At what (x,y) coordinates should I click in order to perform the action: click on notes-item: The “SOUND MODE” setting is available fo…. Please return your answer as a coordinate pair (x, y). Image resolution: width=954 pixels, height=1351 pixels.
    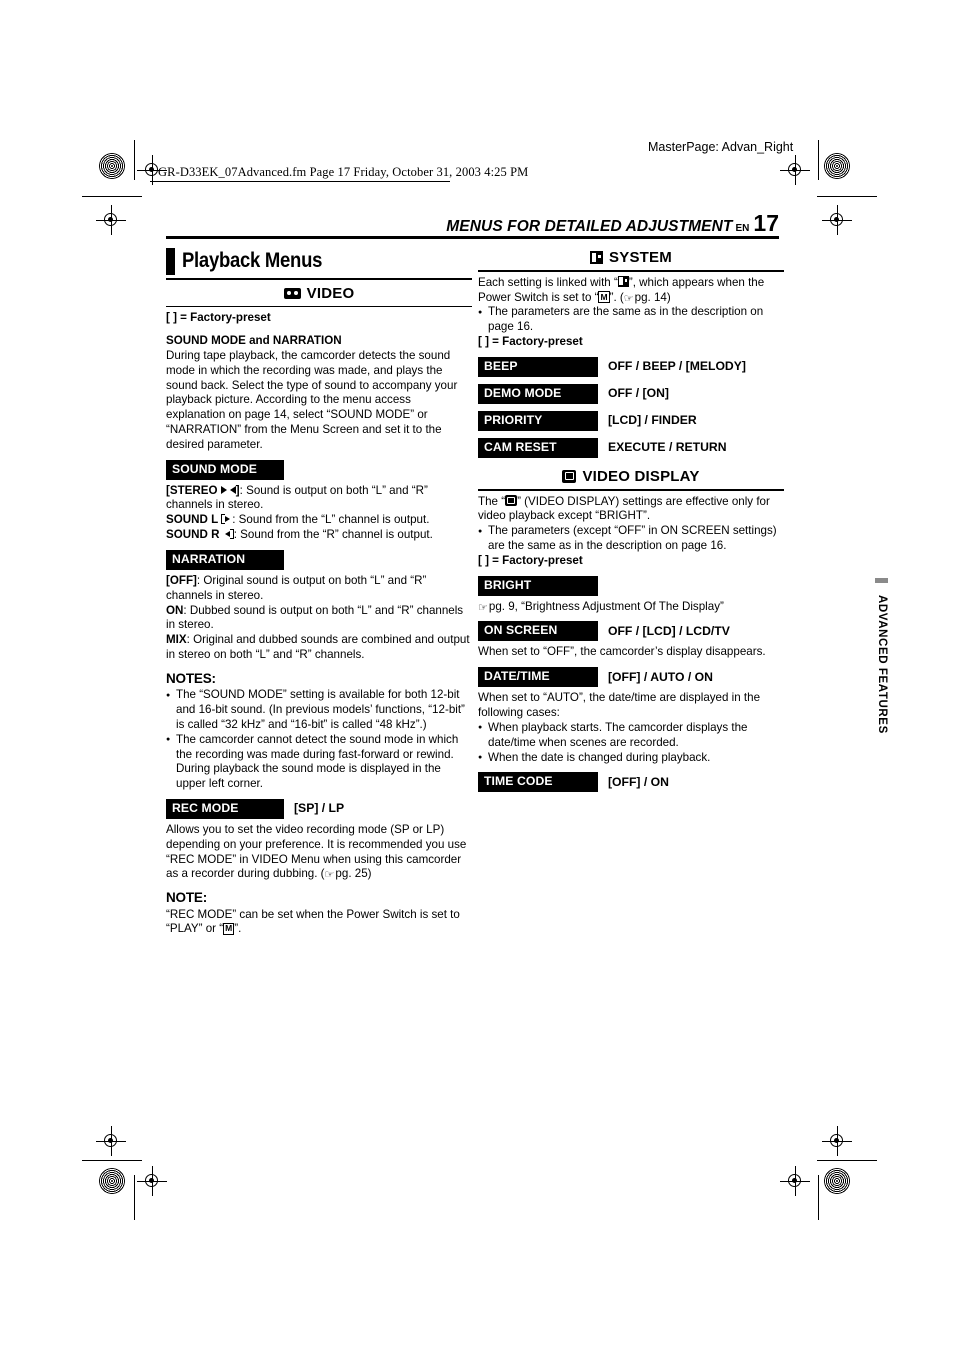
    Looking at the image, I should click on (319, 710).